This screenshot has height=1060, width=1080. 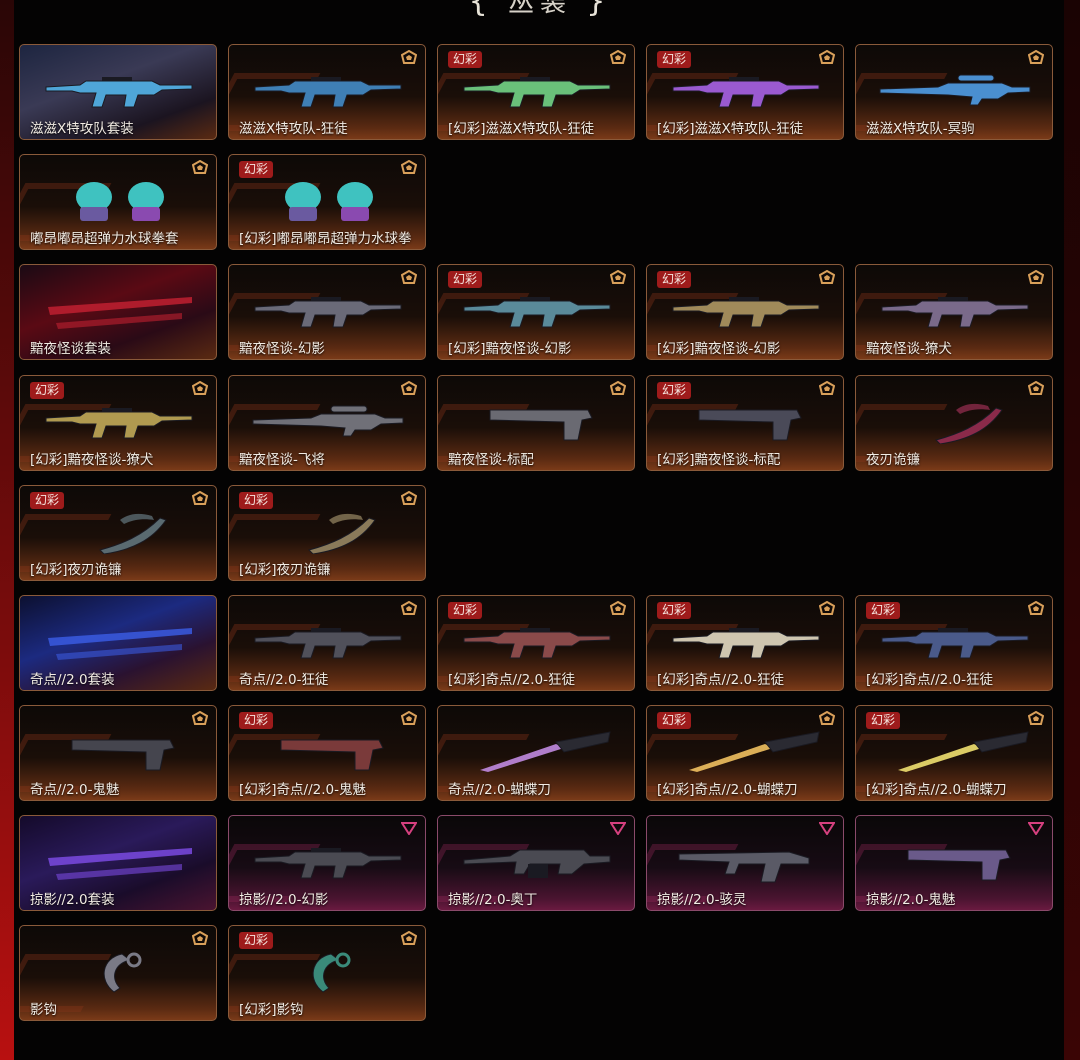 I want to click on skin-name: 奇点//2.0-蝴蝶刀, so click(x=499, y=790).